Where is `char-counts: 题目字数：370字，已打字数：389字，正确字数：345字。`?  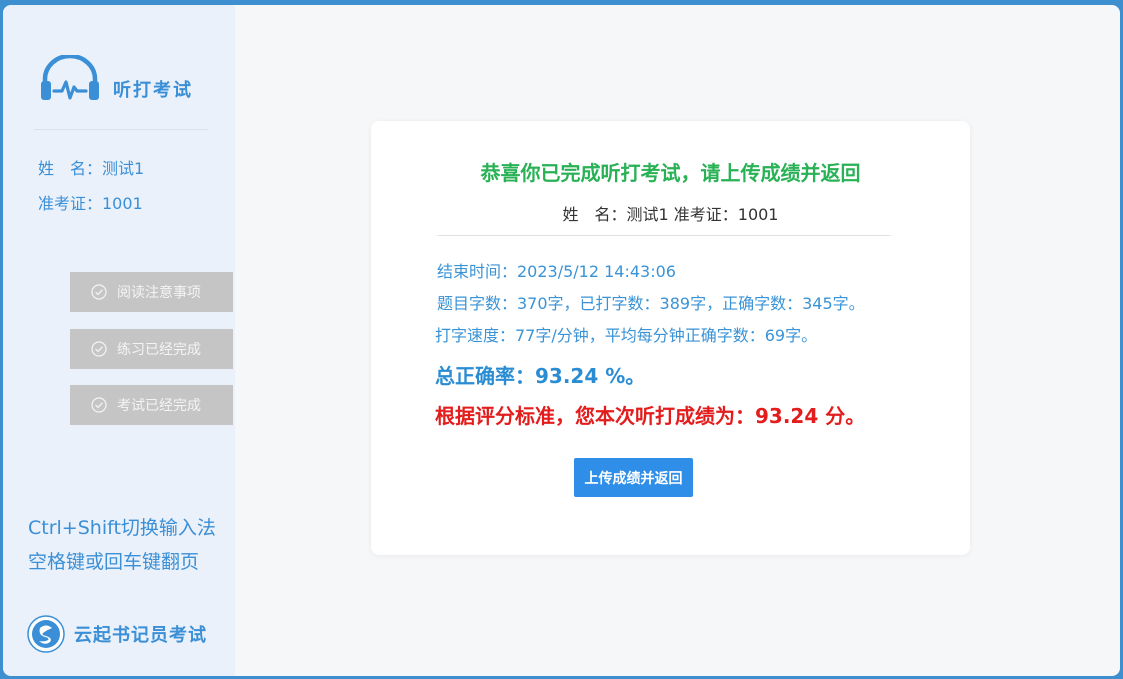
char-counts: 题目字数：370字，已打字数：389字，正确字数：345字。 is located at coordinates (651, 303).